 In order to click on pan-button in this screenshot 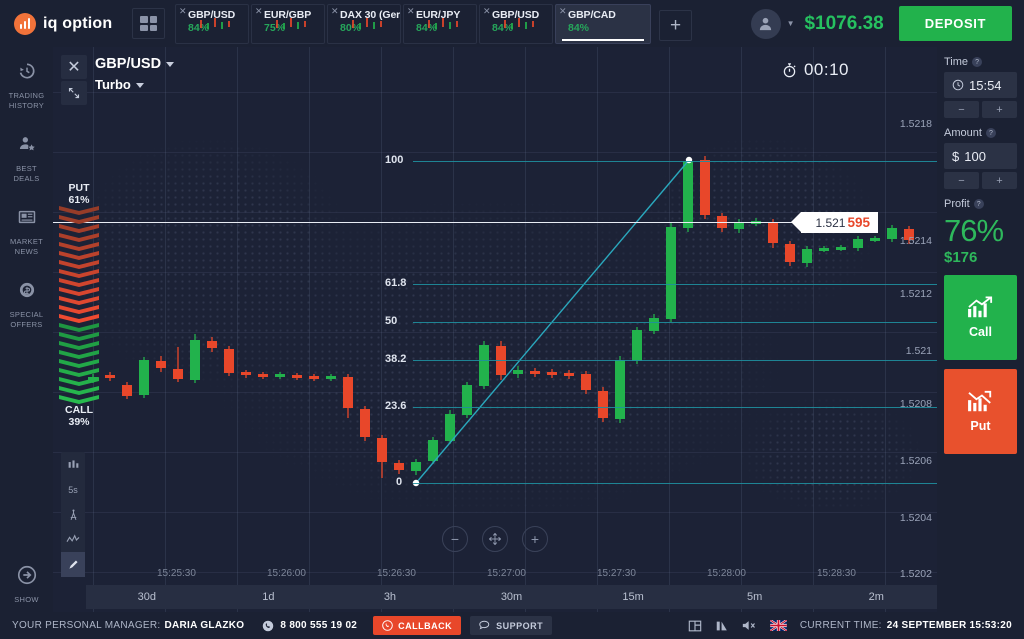, I will do `click(495, 539)`.